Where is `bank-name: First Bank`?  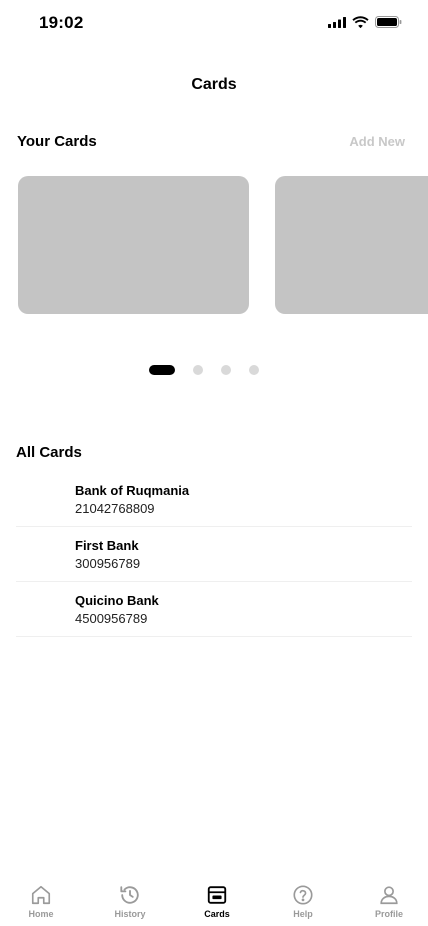 bank-name: First Bank is located at coordinates (107, 545).